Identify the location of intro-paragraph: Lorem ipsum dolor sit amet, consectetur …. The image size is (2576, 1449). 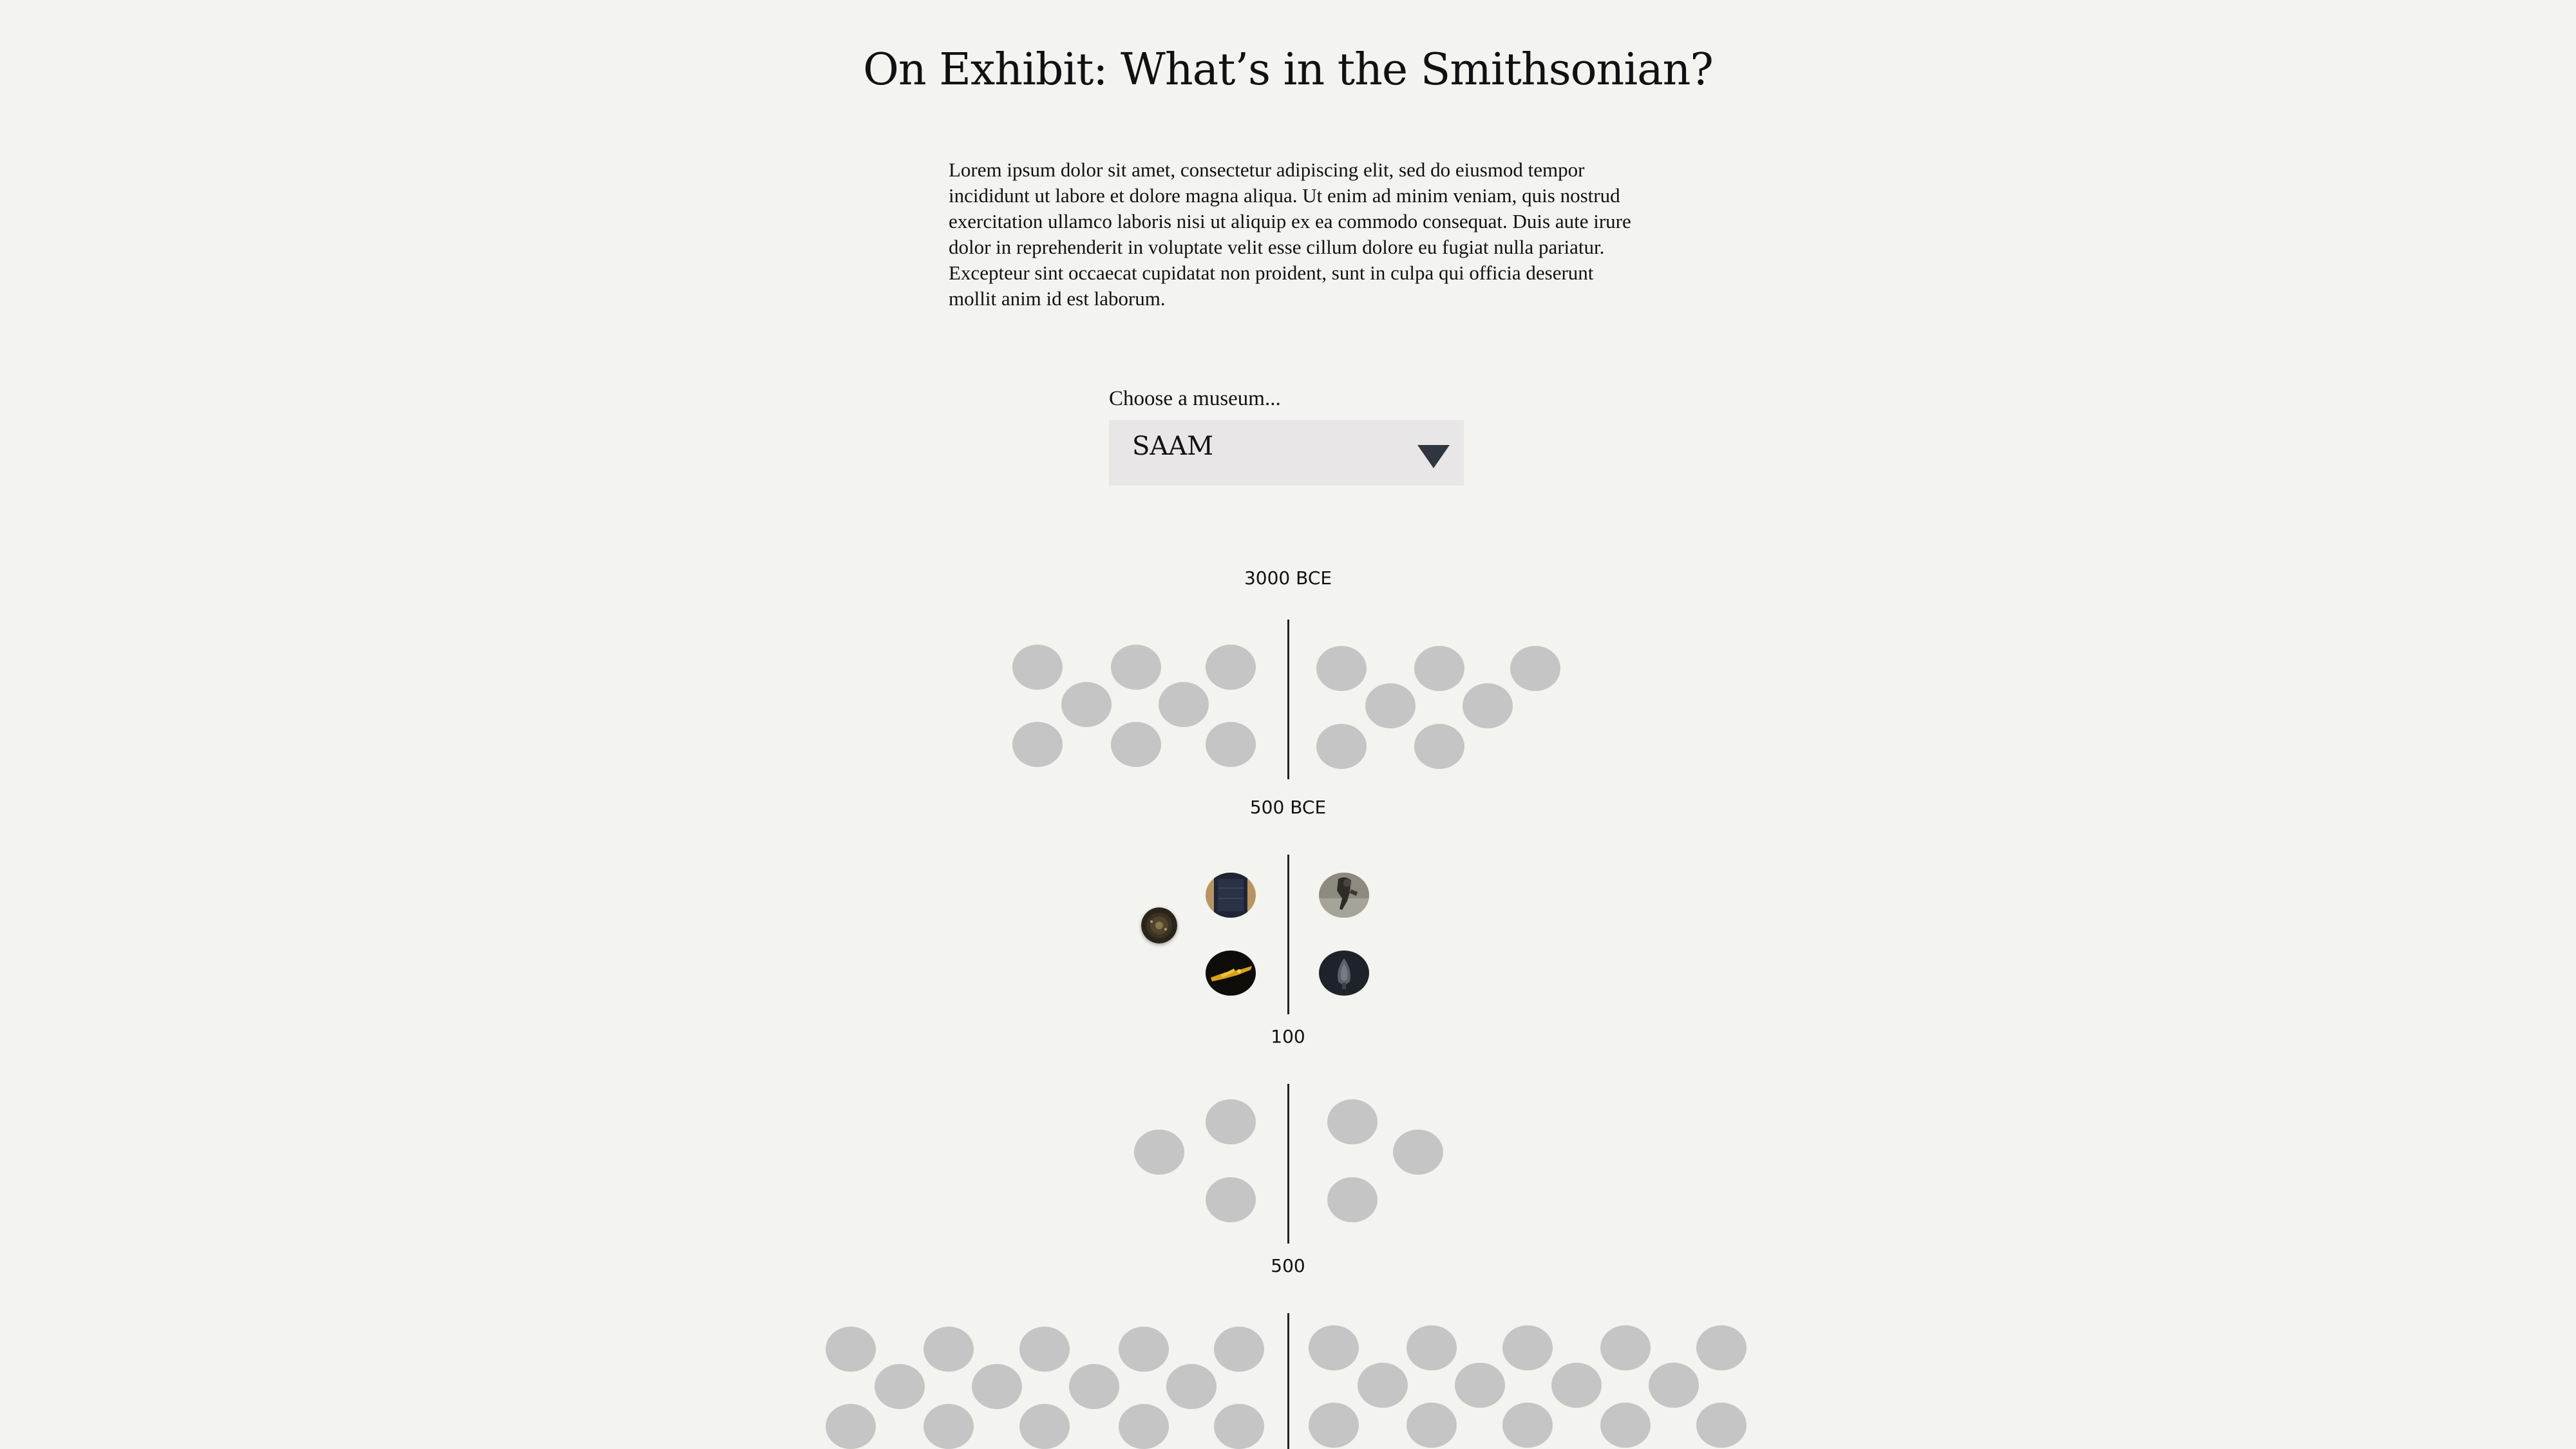
(1290, 234).